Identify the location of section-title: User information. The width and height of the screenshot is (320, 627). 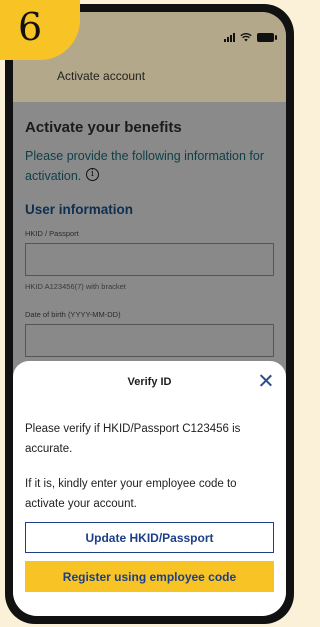
(79, 209).